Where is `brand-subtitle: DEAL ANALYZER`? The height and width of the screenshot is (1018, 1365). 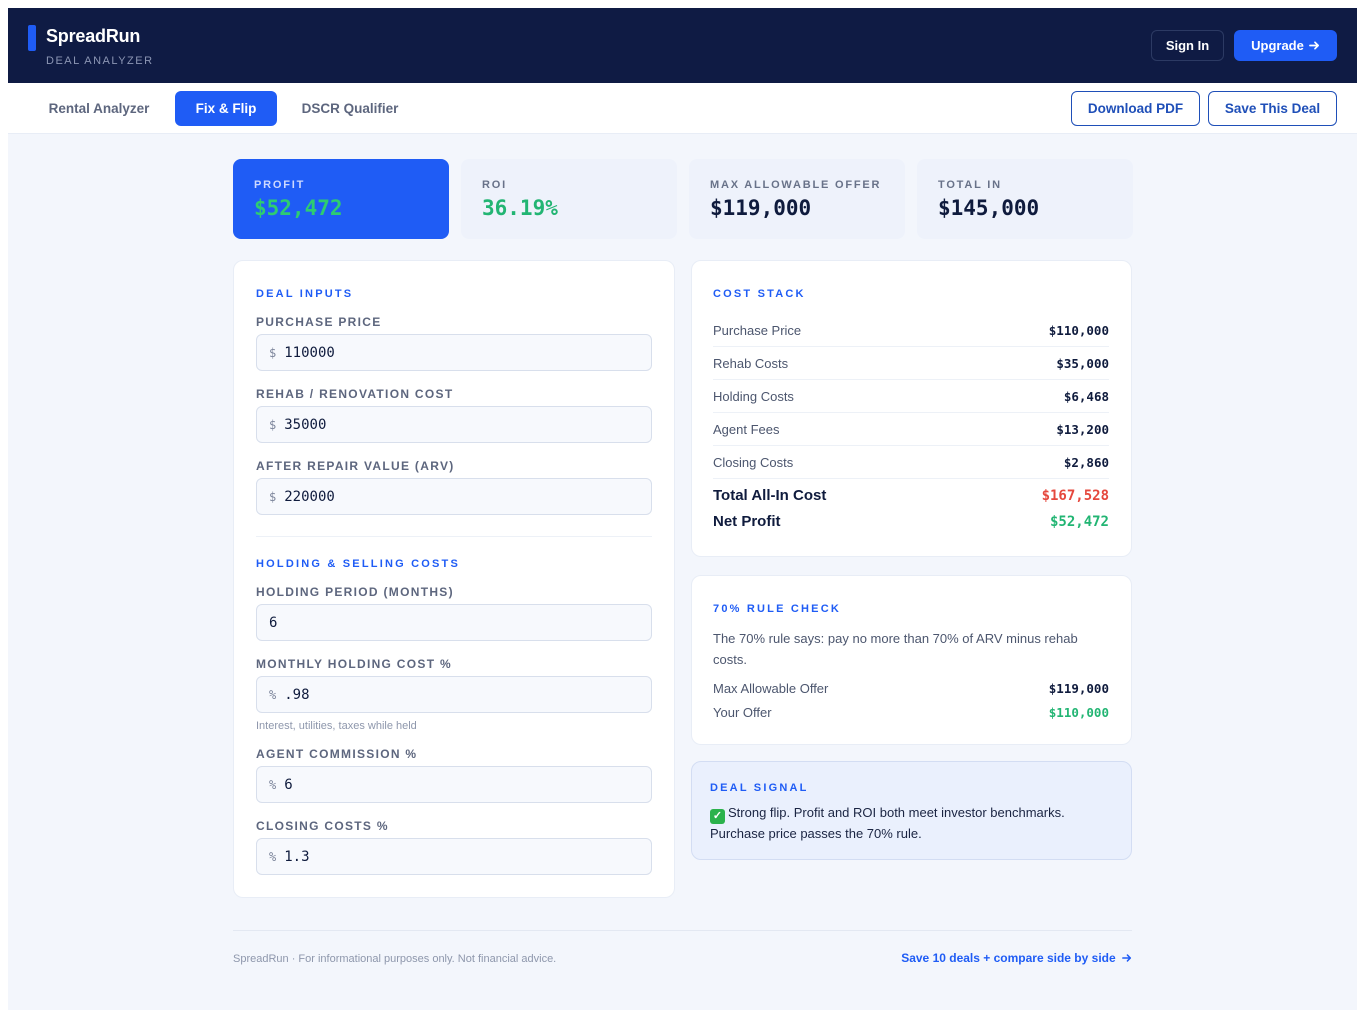 brand-subtitle: DEAL ANALYZER is located at coordinates (100, 61).